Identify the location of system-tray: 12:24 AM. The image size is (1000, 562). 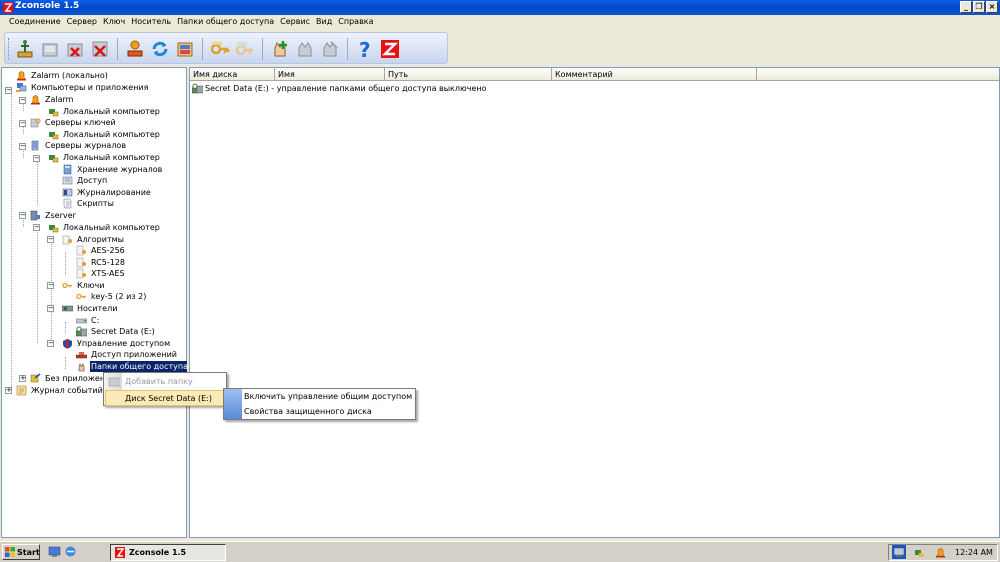
(943, 552).